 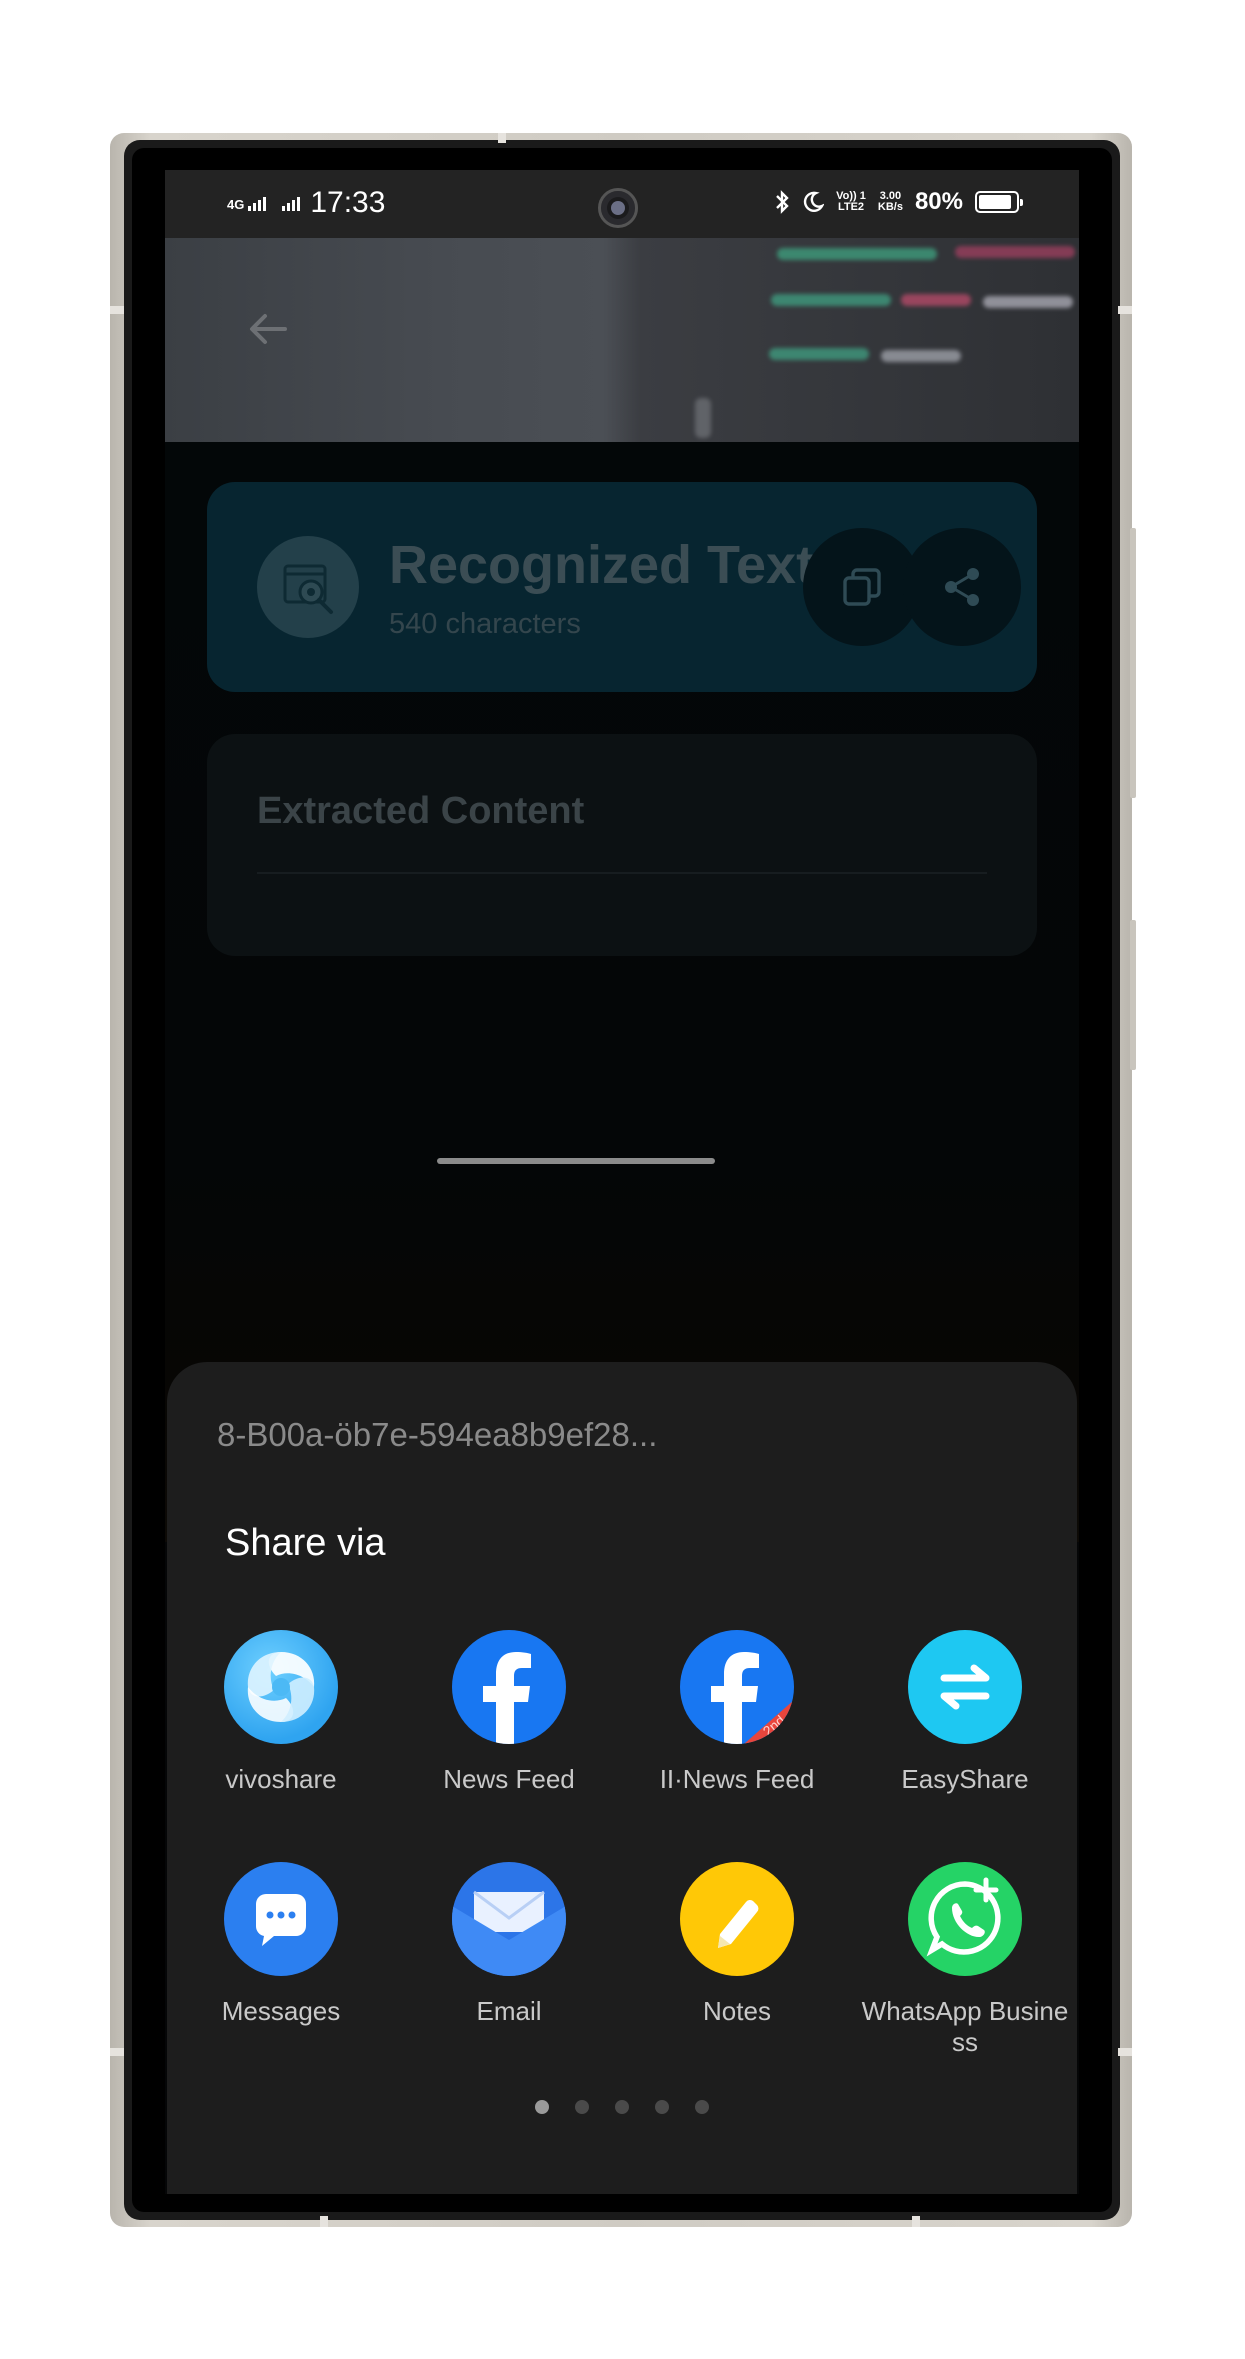 What do you see at coordinates (348, 202) in the screenshot?
I see `clock: 17:33` at bounding box center [348, 202].